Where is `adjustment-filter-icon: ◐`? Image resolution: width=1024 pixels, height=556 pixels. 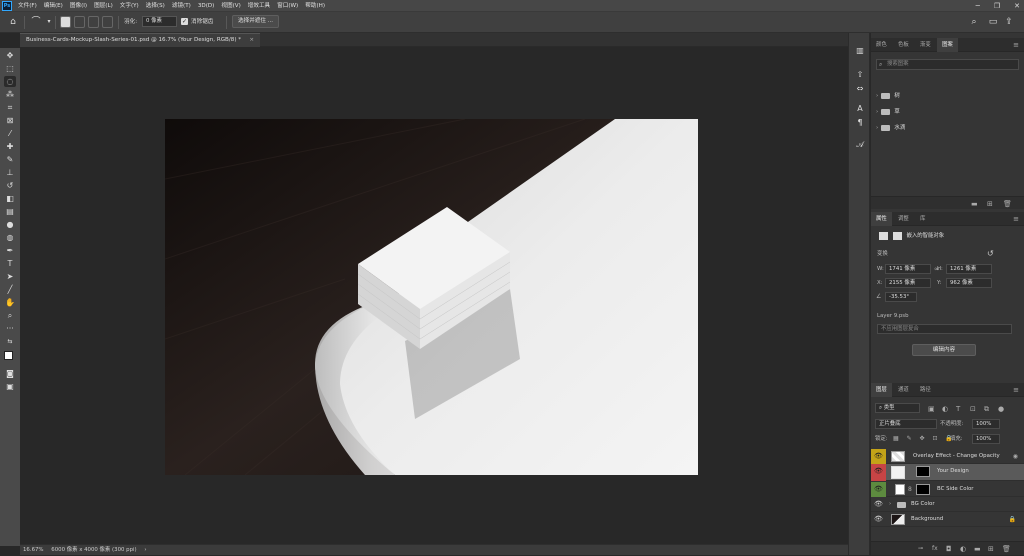 adjustment-filter-icon: ◐ is located at coordinates (945, 409).